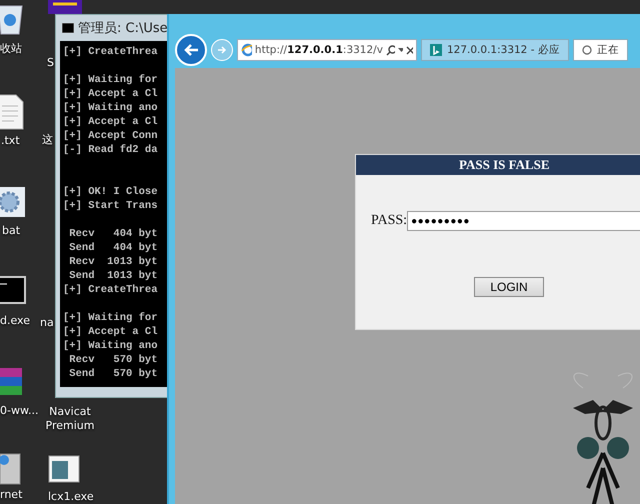 This screenshot has height=504, width=640. I want to click on password-field: ●●●●●●●●●, so click(523, 221).